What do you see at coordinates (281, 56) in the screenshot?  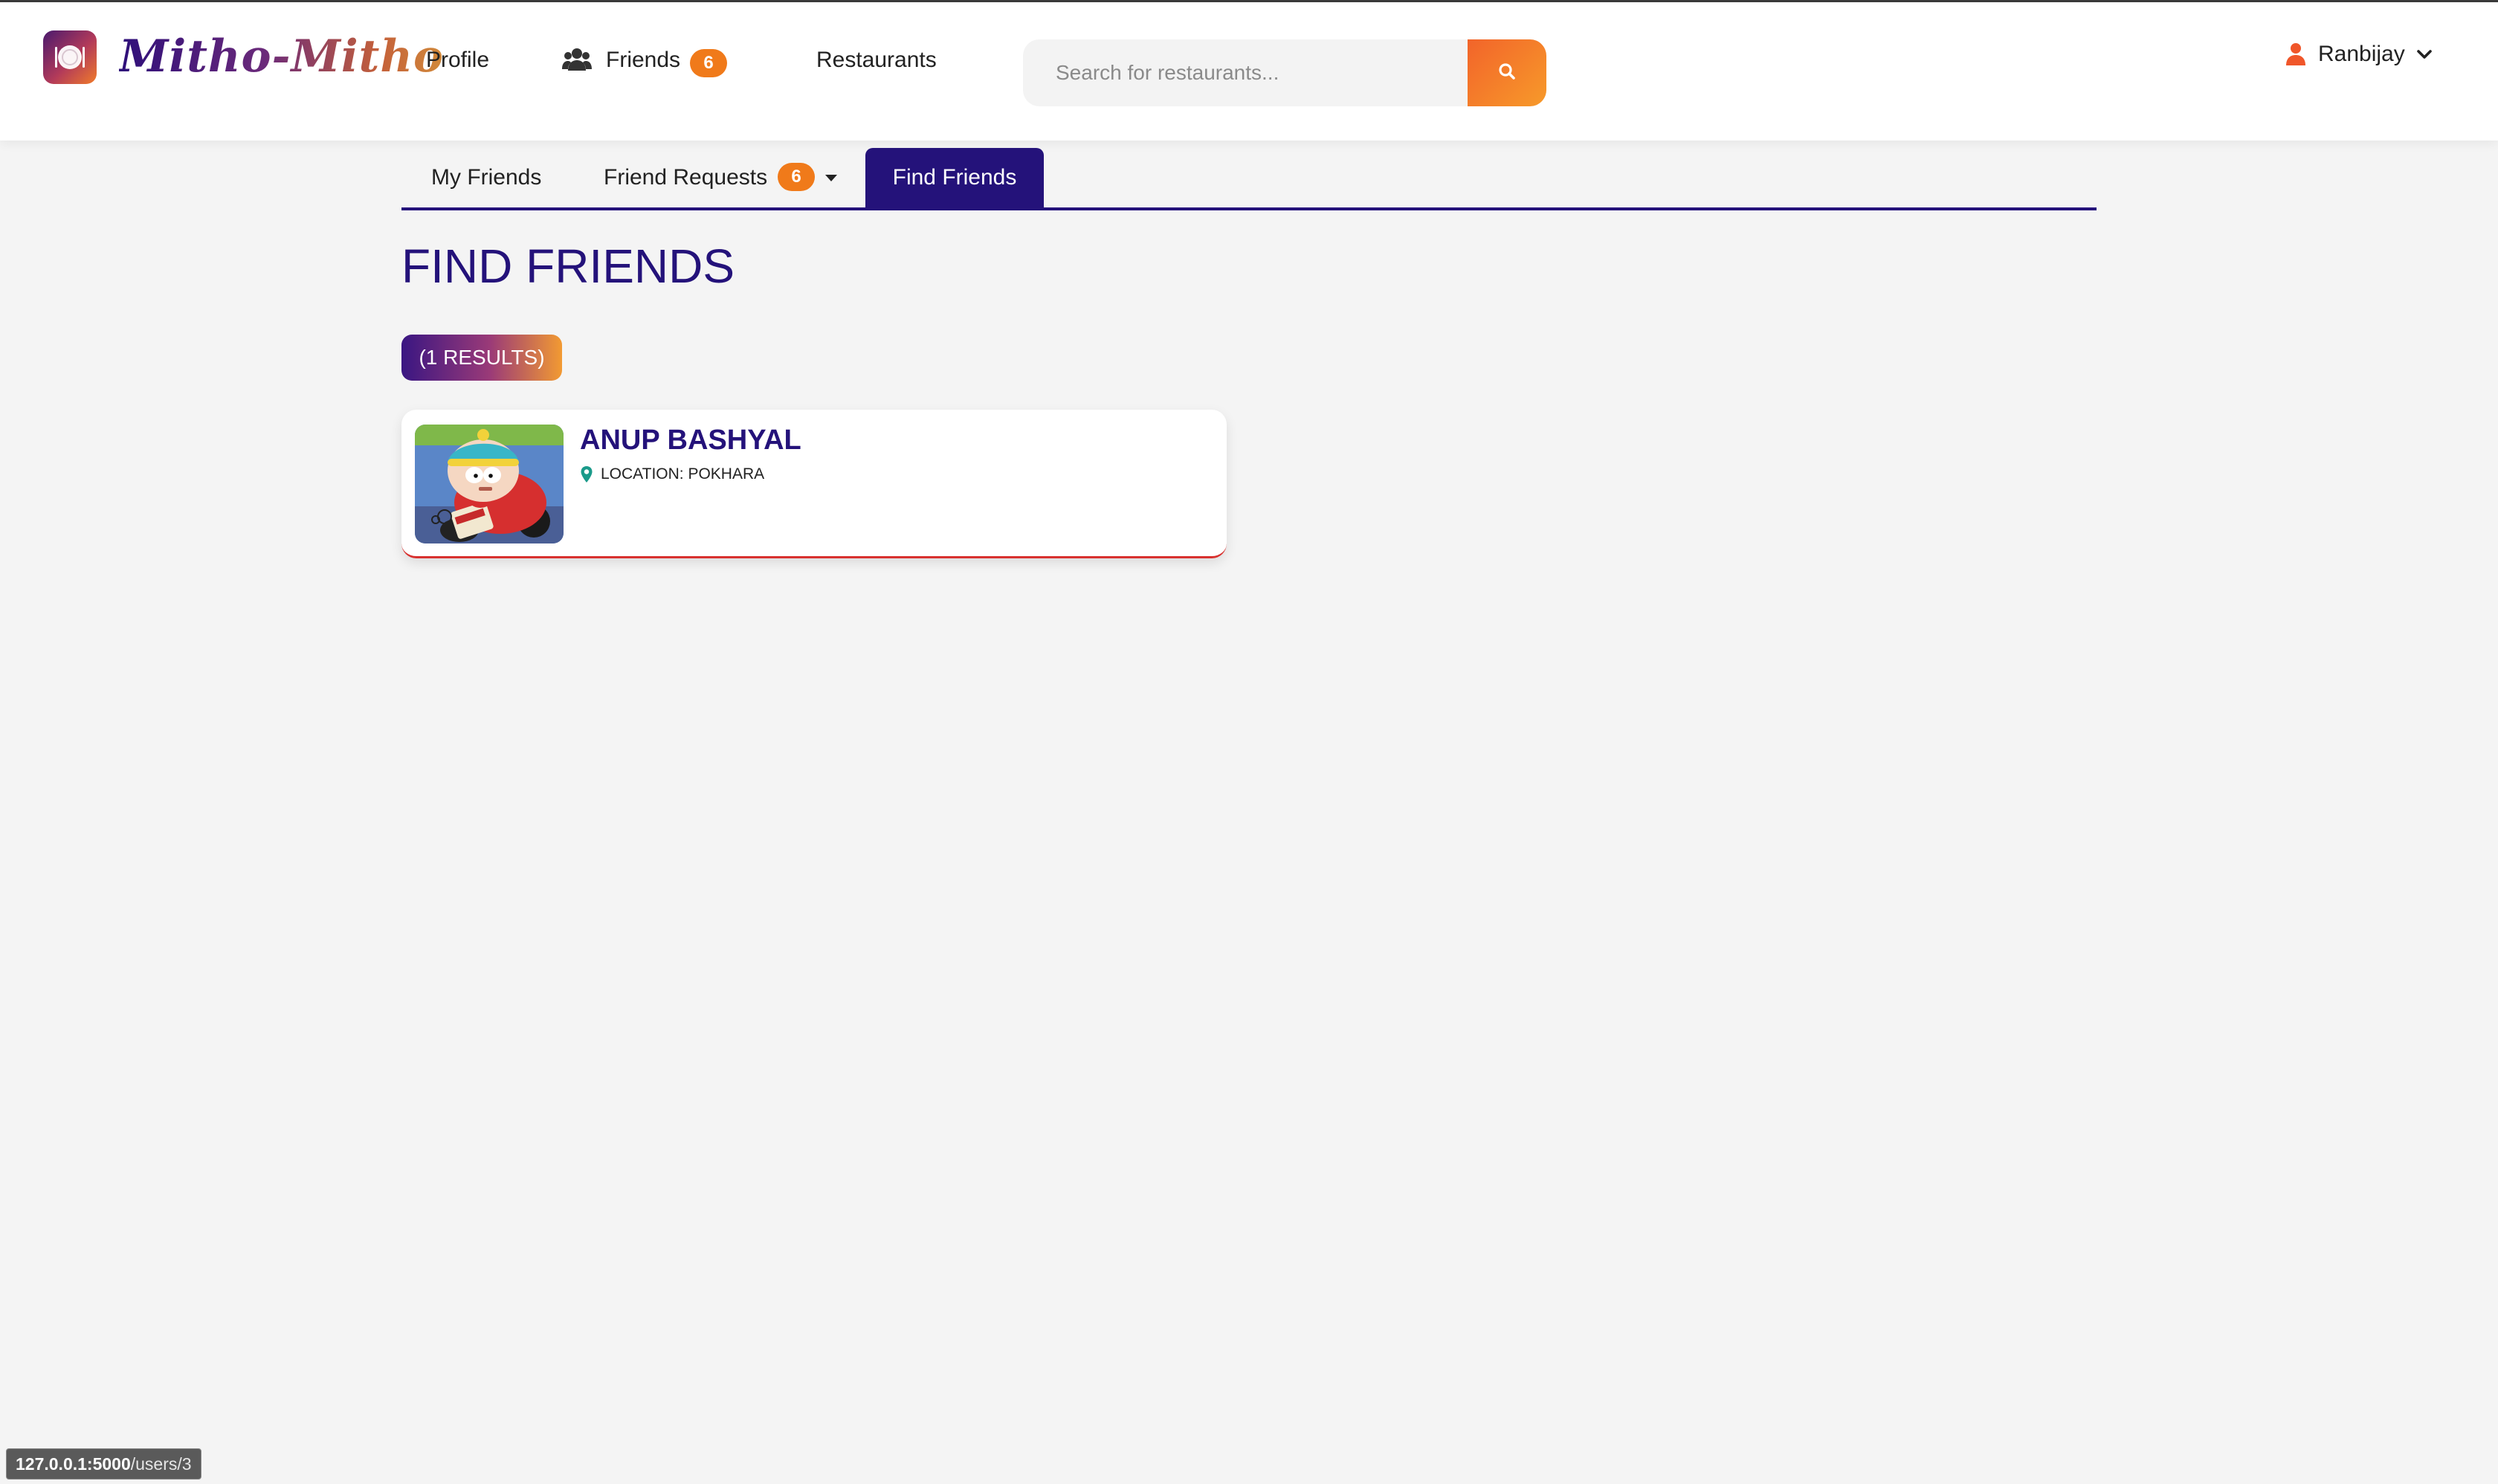 I see `brand-name: Mitho-Mitho` at bounding box center [281, 56].